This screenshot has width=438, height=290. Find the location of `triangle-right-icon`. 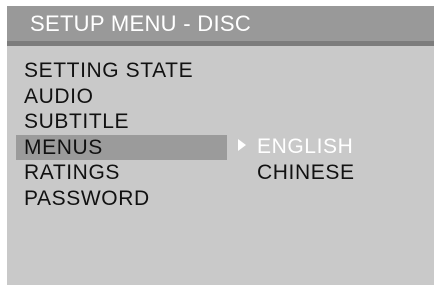

triangle-right-icon is located at coordinates (242, 145).